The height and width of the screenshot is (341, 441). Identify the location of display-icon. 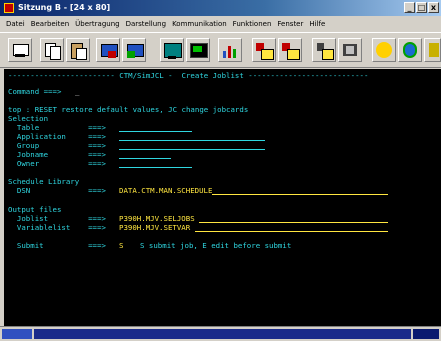
(172, 50).